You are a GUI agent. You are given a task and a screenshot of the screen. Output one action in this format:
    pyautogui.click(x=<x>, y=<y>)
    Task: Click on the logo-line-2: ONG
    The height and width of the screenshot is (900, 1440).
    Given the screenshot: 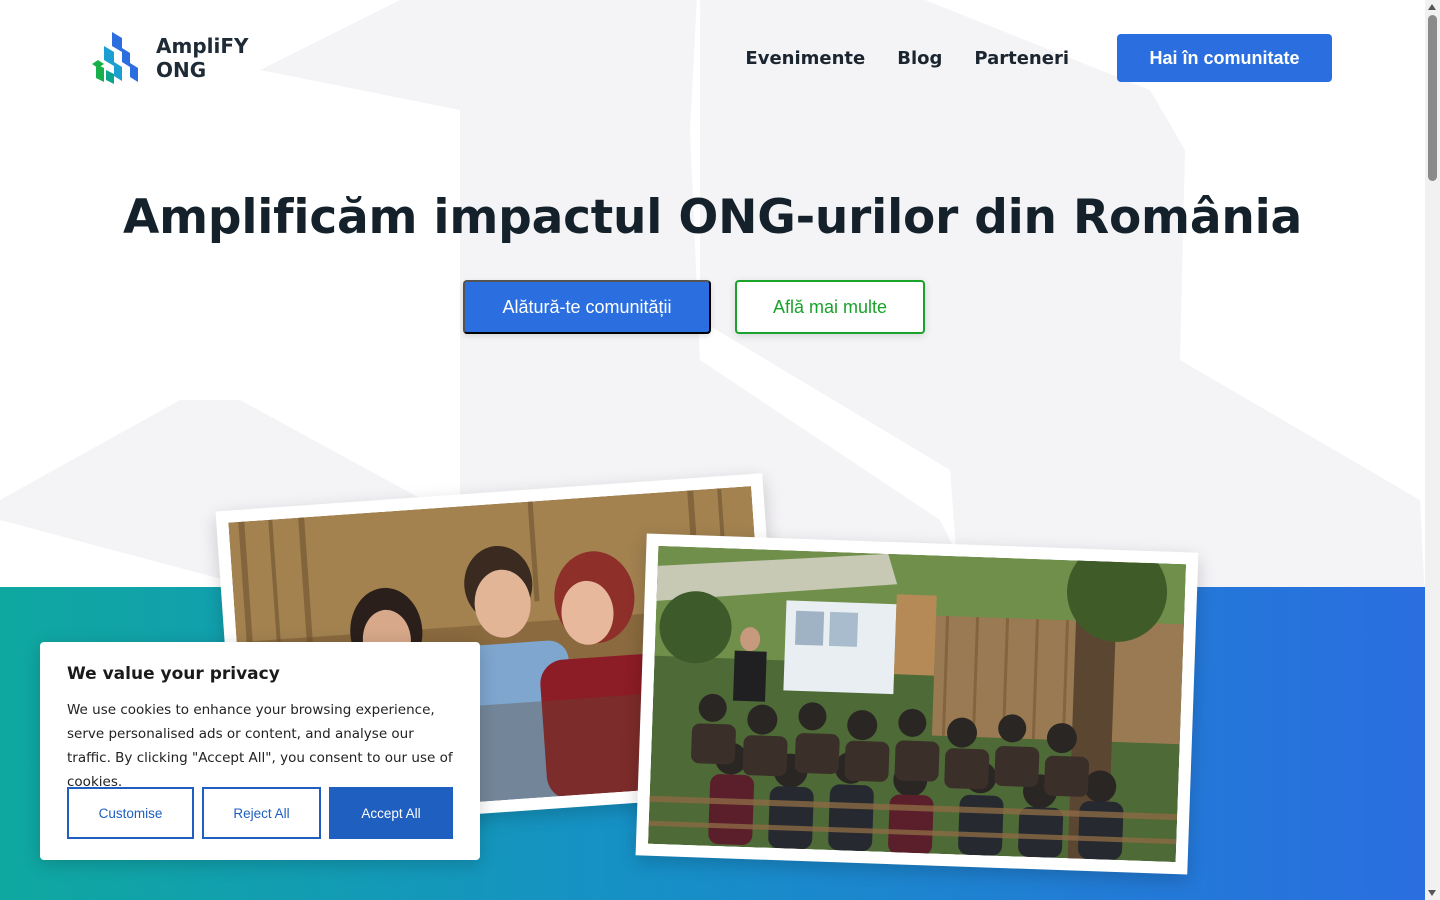 What is the action you would take?
    pyautogui.click(x=181, y=70)
    